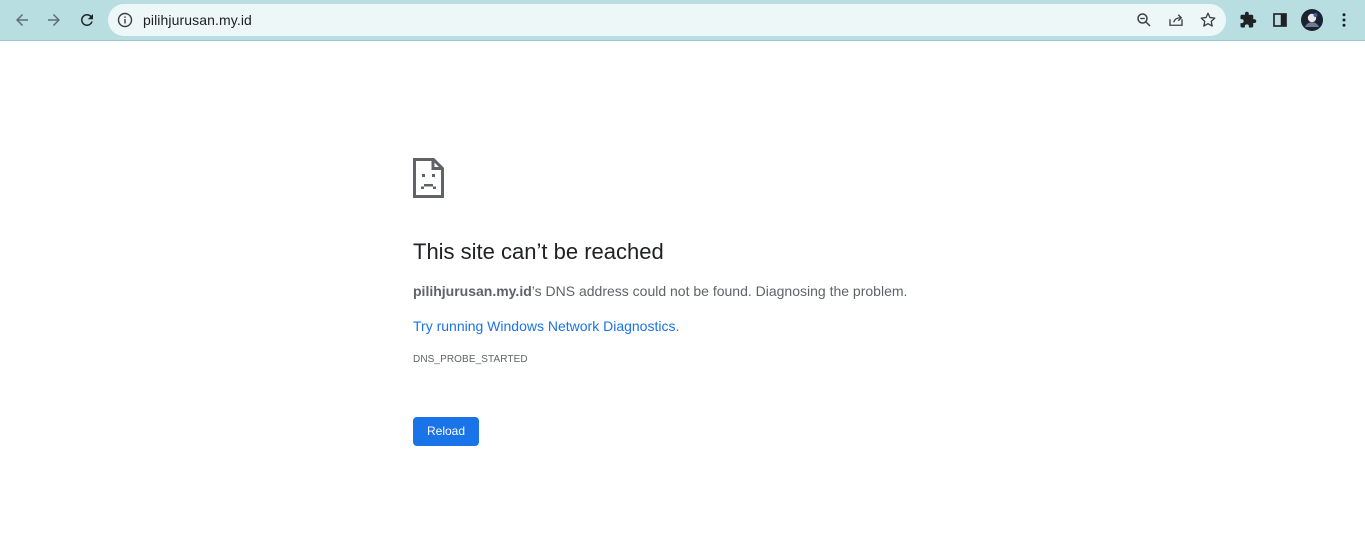  Describe the element at coordinates (1144, 20) in the screenshot. I see `zoom-icon` at that location.